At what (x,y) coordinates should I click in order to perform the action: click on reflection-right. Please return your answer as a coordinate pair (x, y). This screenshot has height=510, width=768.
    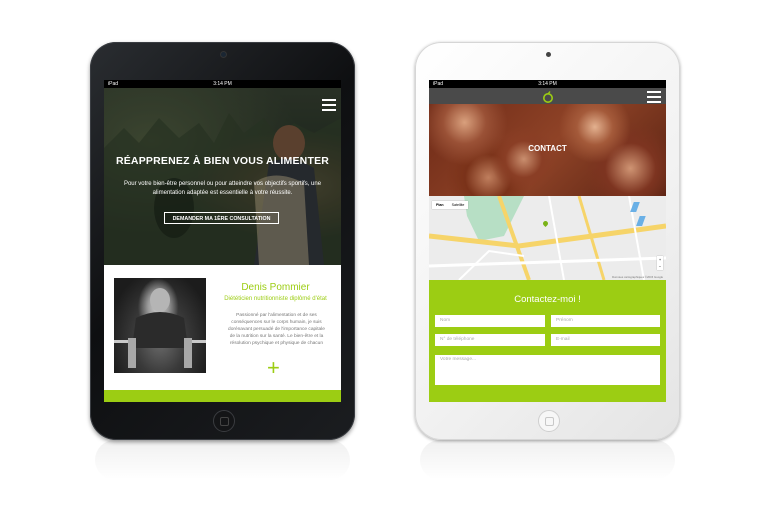
    Looking at the image, I should click on (547, 460).